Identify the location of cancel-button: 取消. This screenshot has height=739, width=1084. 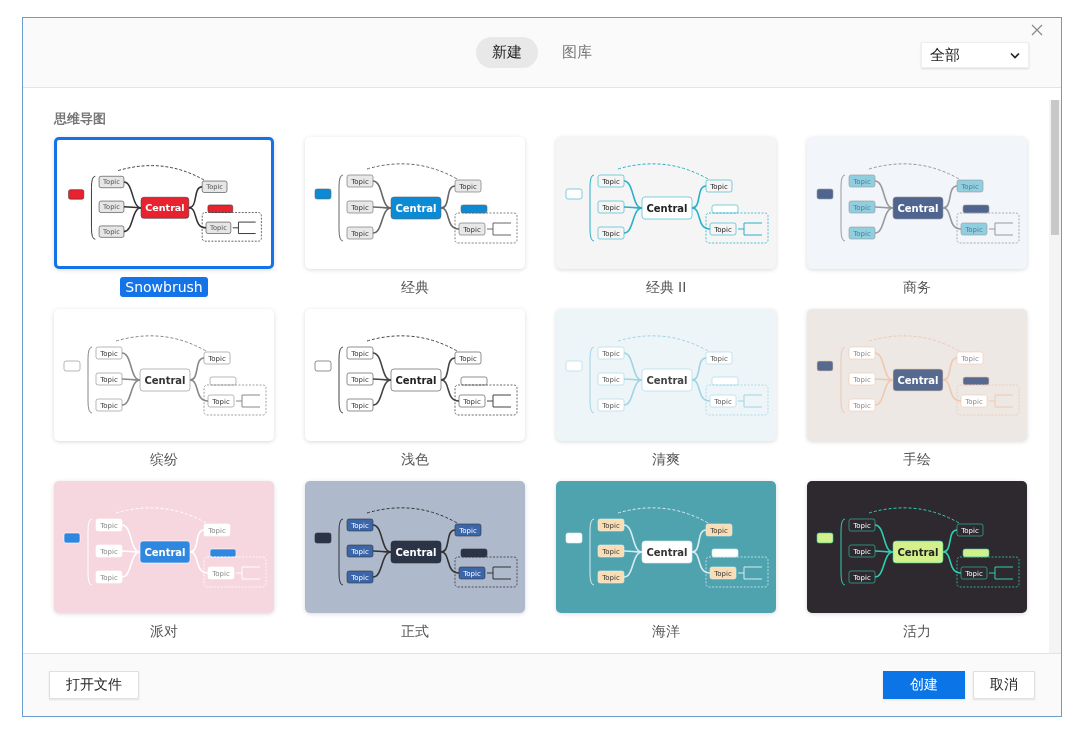
(1004, 685).